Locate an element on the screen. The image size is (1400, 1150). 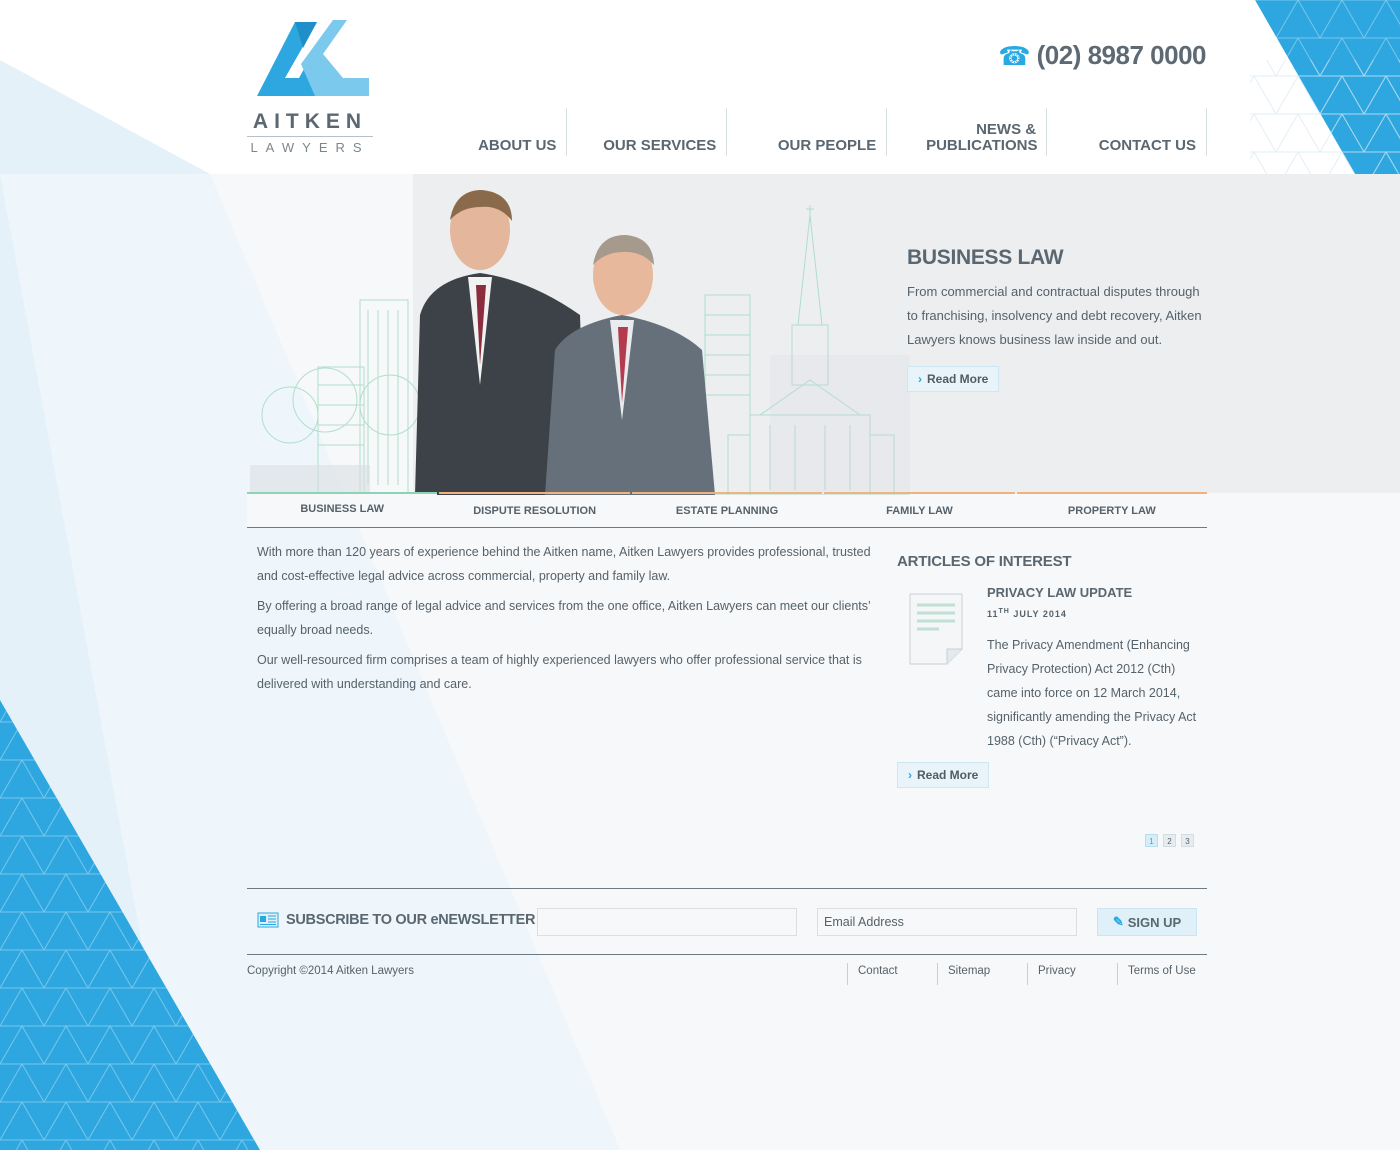
logo-wordmark-bottom: LAWYERS is located at coordinates (310, 147).